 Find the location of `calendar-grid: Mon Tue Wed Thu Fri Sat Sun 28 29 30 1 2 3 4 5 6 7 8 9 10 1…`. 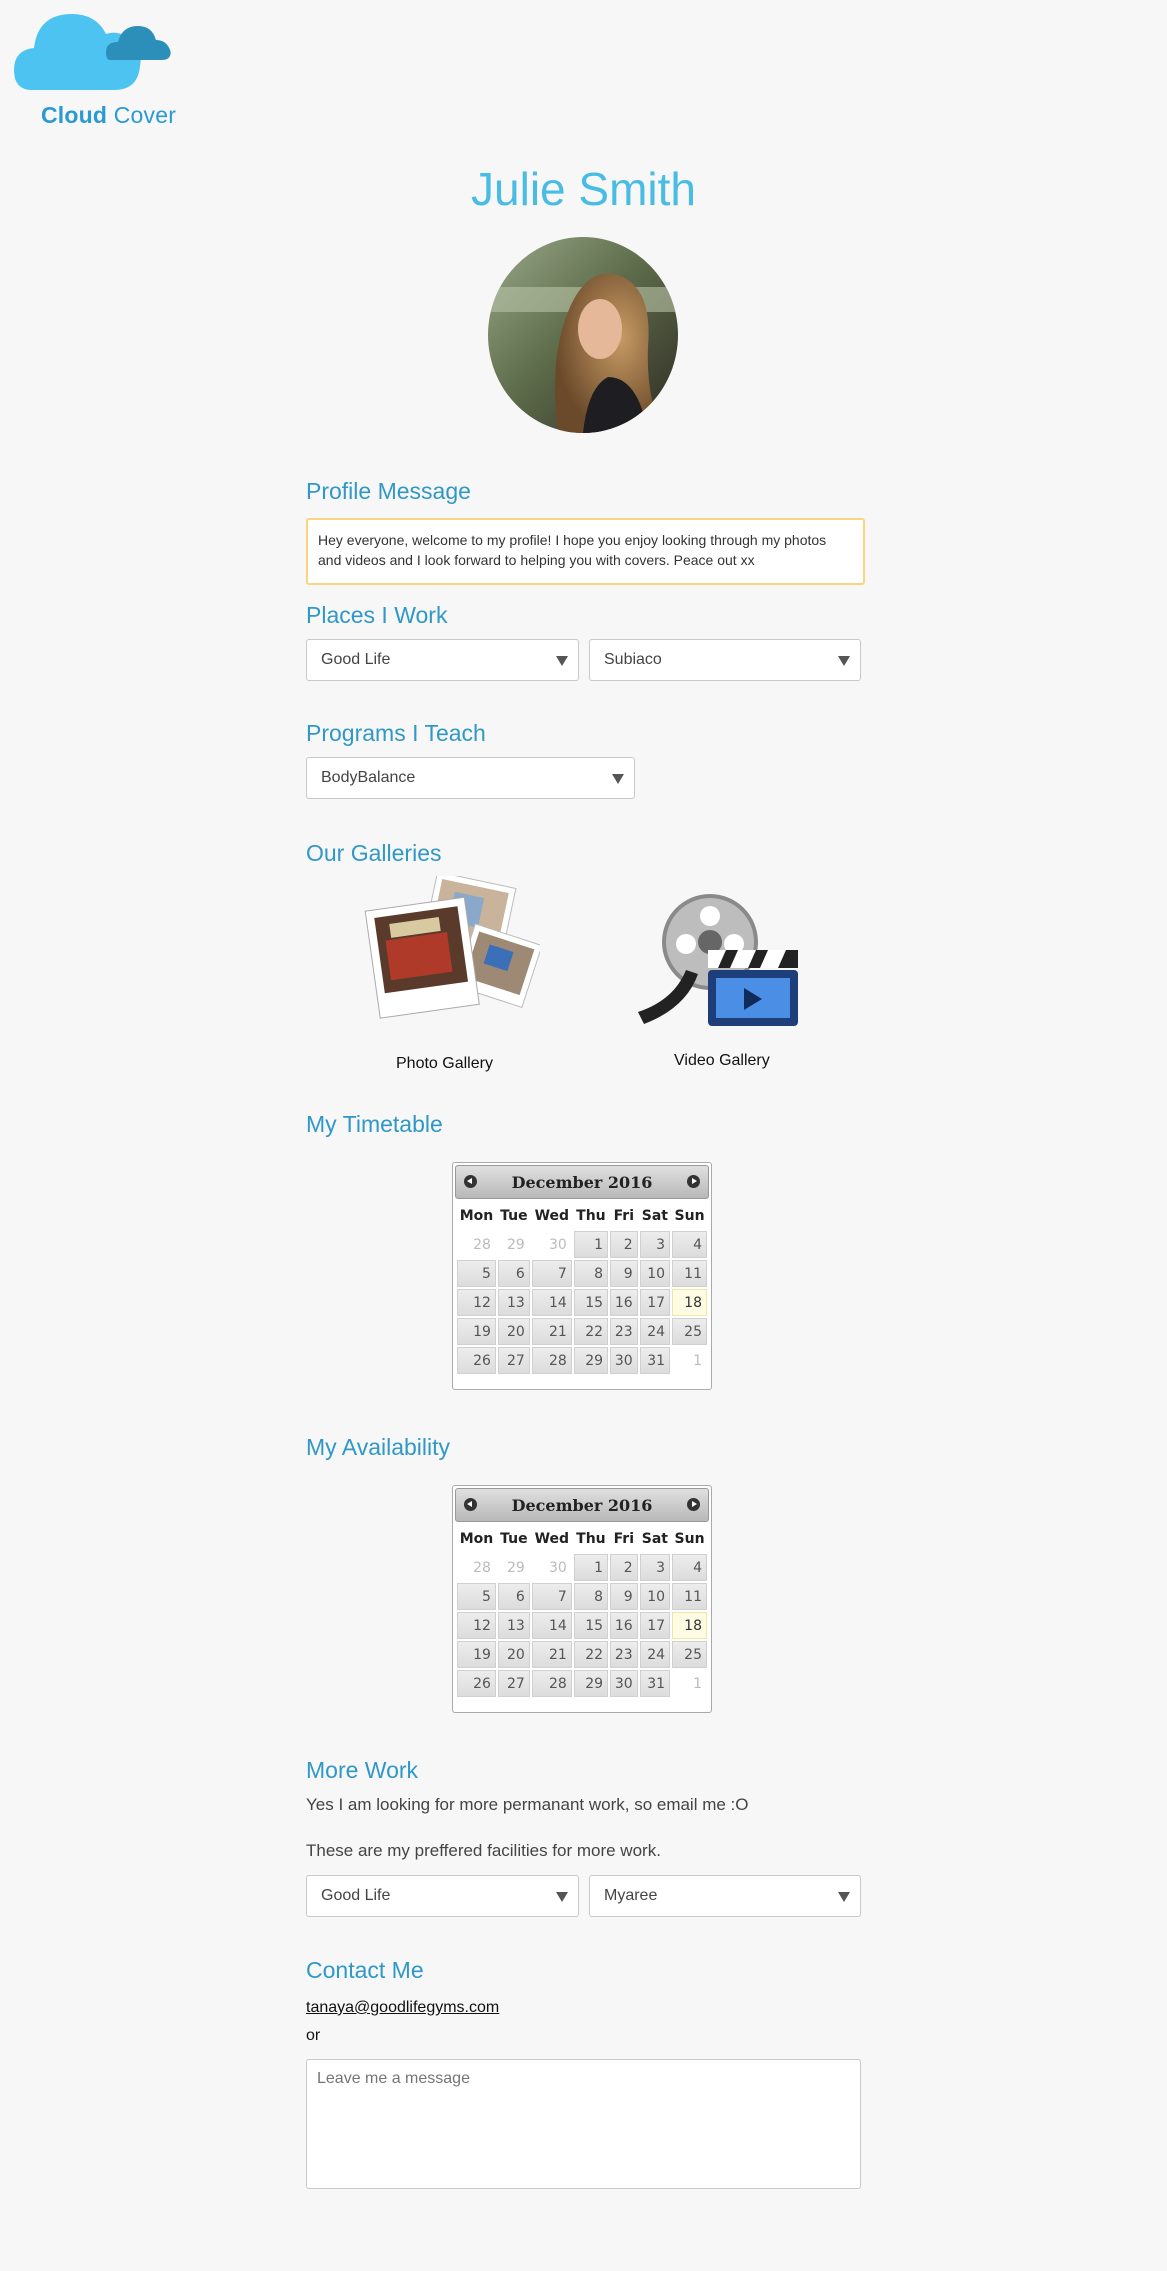

calendar-grid: Mon Tue Wed Thu Fri Sat Sun 28 29 30 1 2 3 4 5 6 7 8 9 10 1… is located at coordinates (582, 1611).